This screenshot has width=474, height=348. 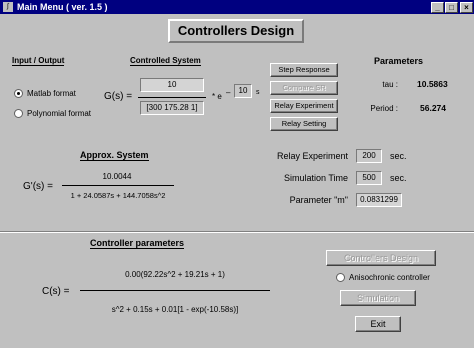 I want to click on g-of-s-label: G(s) =, so click(x=118, y=96).